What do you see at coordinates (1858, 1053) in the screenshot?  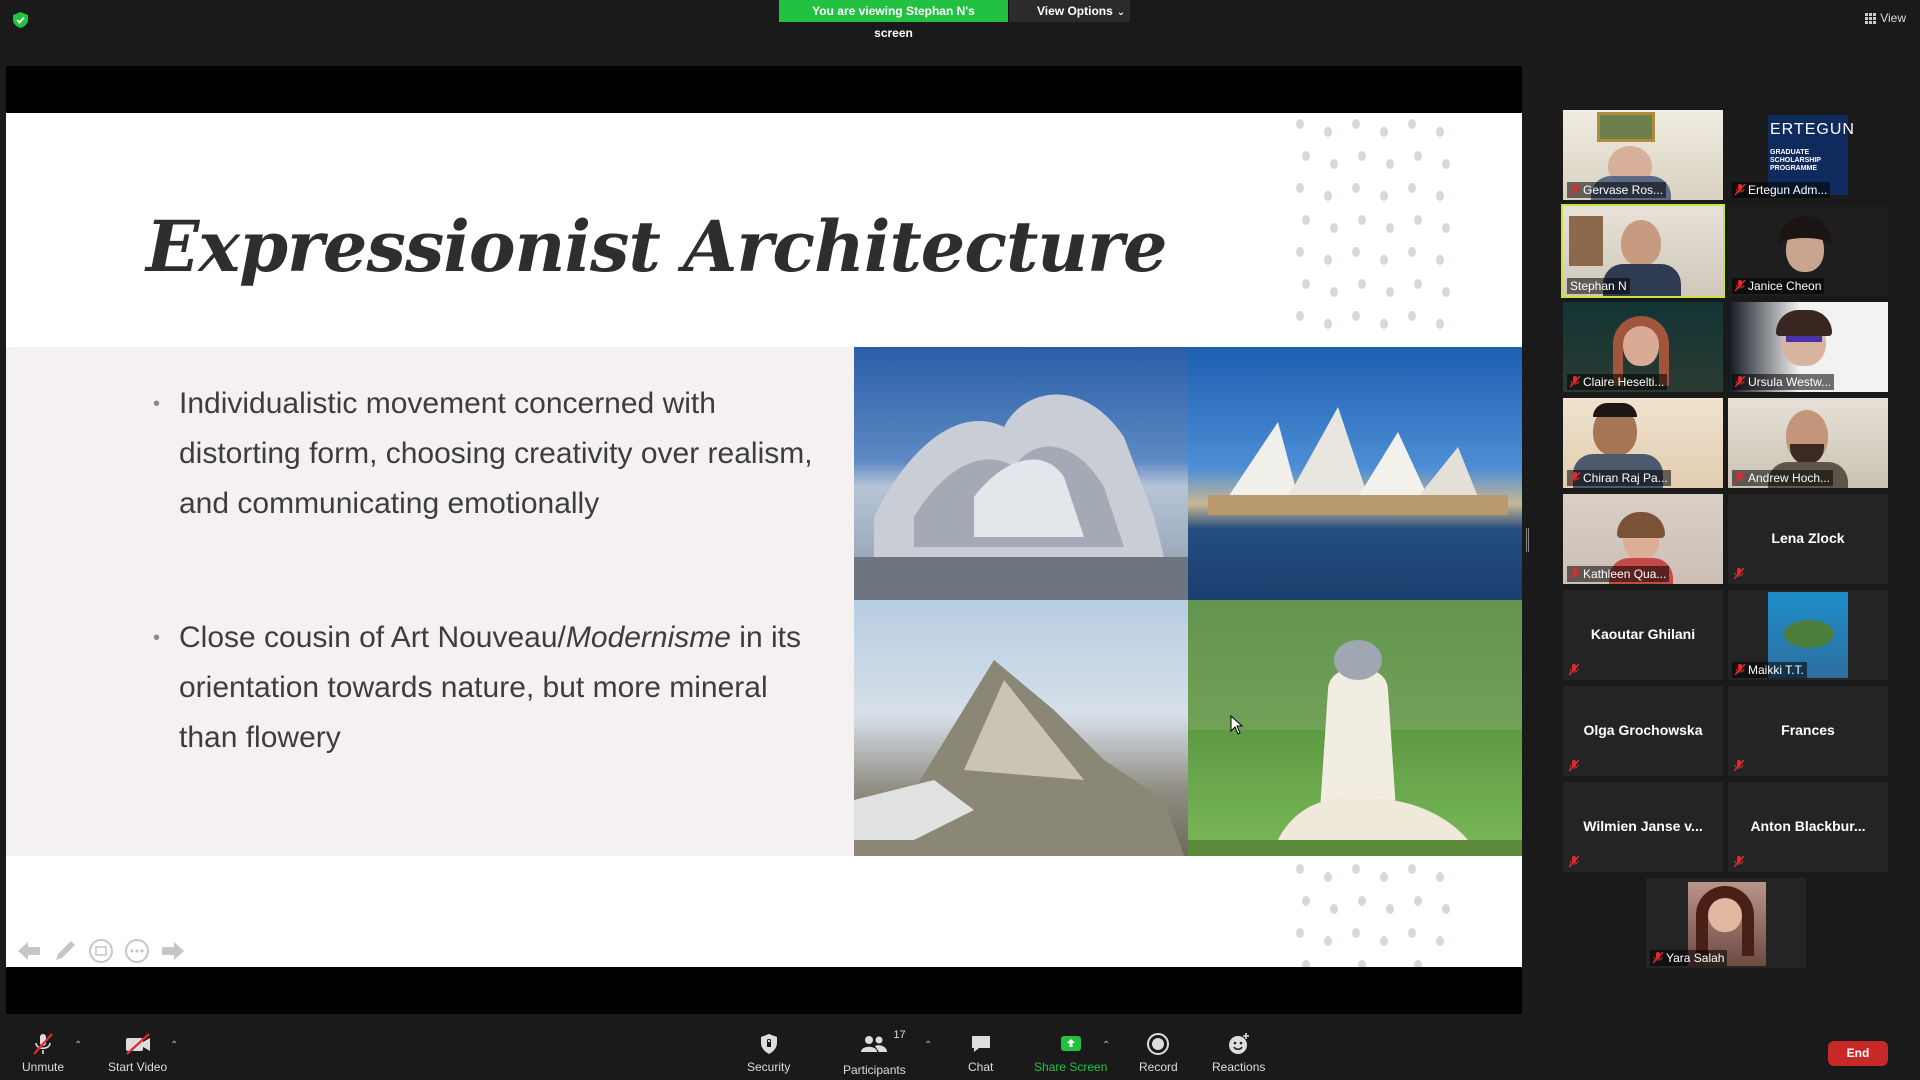 I see `end-meeting-button: End` at bounding box center [1858, 1053].